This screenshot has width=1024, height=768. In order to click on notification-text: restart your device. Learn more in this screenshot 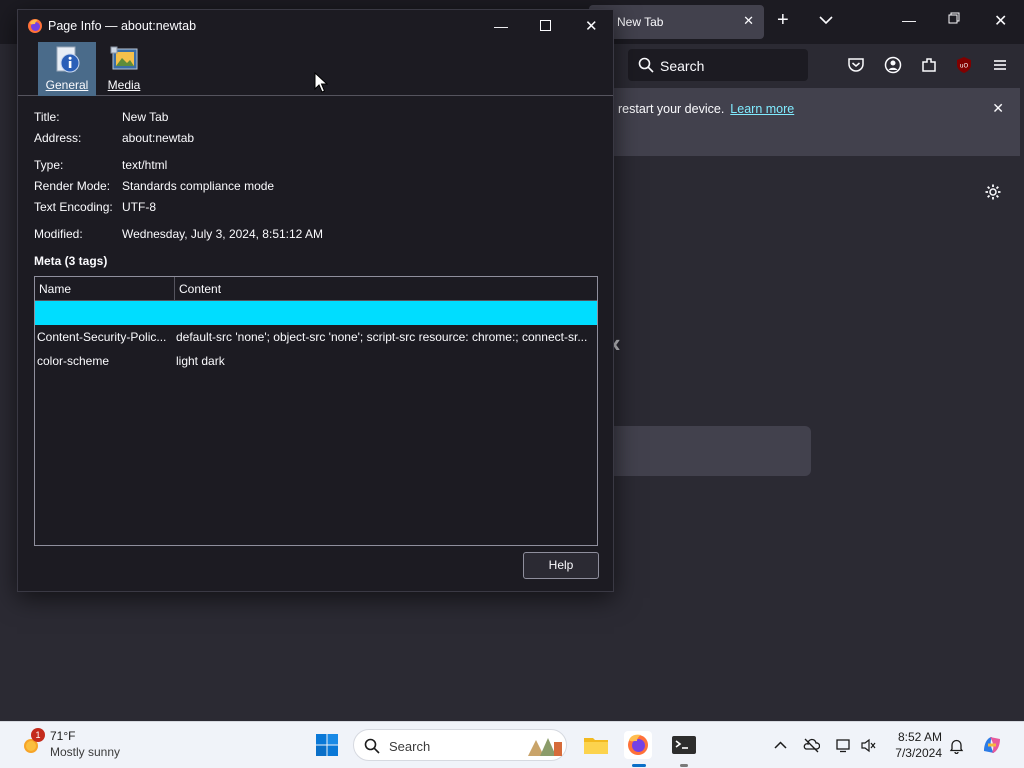, I will do `click(706, 109)`.